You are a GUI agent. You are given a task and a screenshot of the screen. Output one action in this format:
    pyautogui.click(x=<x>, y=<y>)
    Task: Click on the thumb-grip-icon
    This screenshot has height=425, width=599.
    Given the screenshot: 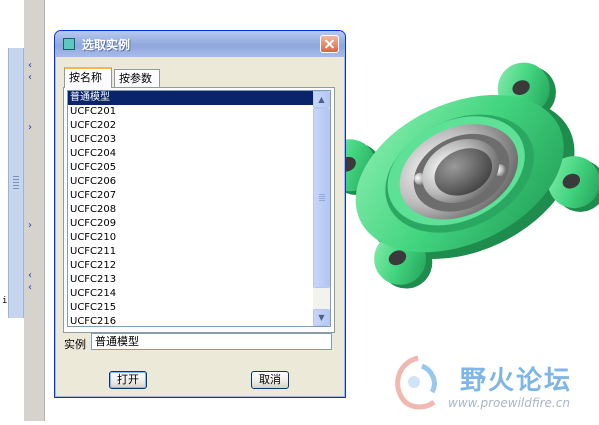 What is the action you would take?
    pyautogui.click(x=322, y=198)
    